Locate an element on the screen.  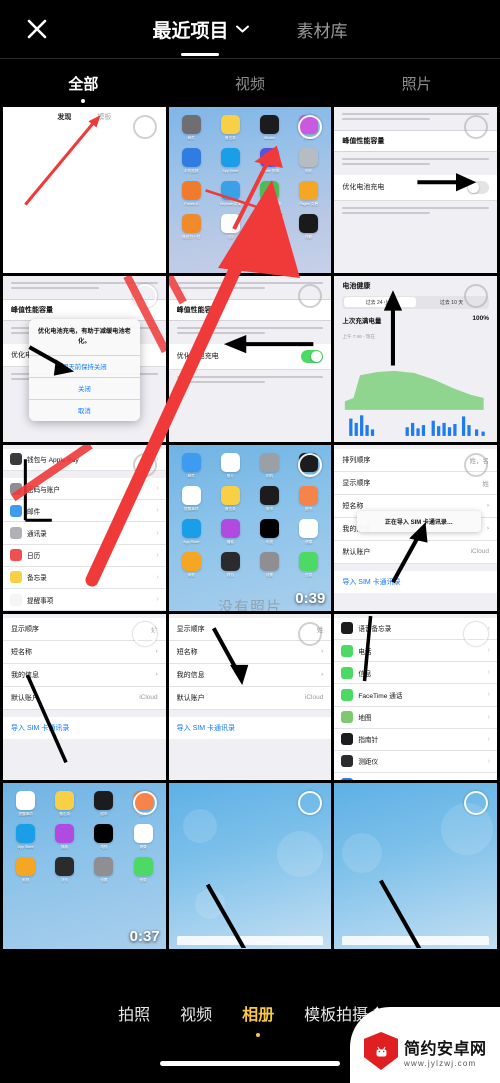
mode-album: 相册 is located at coordinates (258, 1019).